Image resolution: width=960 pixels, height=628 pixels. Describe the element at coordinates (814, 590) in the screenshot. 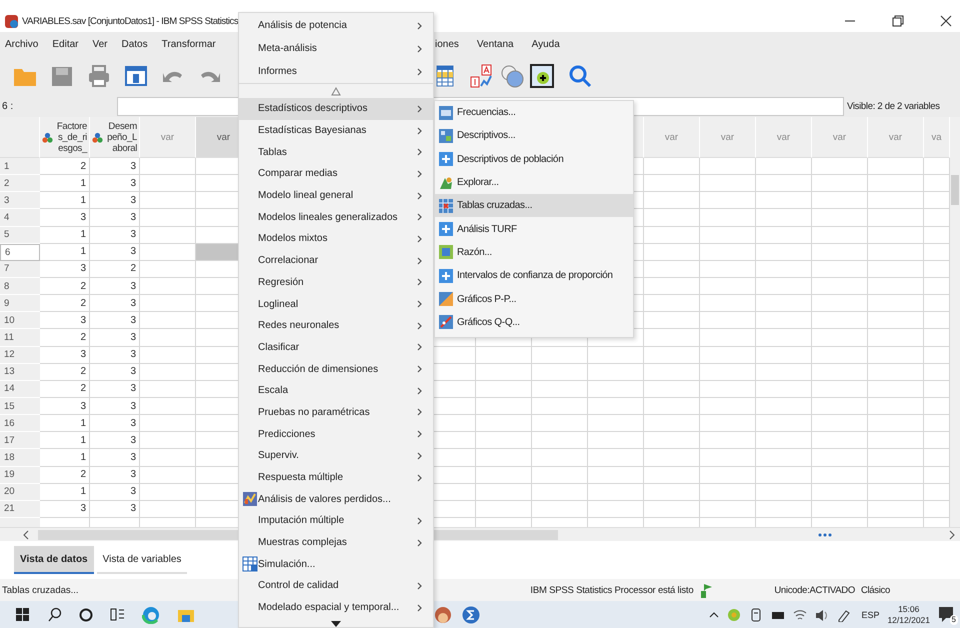

I see `encoding-status: Unicode:ACTIVADO` at that location.